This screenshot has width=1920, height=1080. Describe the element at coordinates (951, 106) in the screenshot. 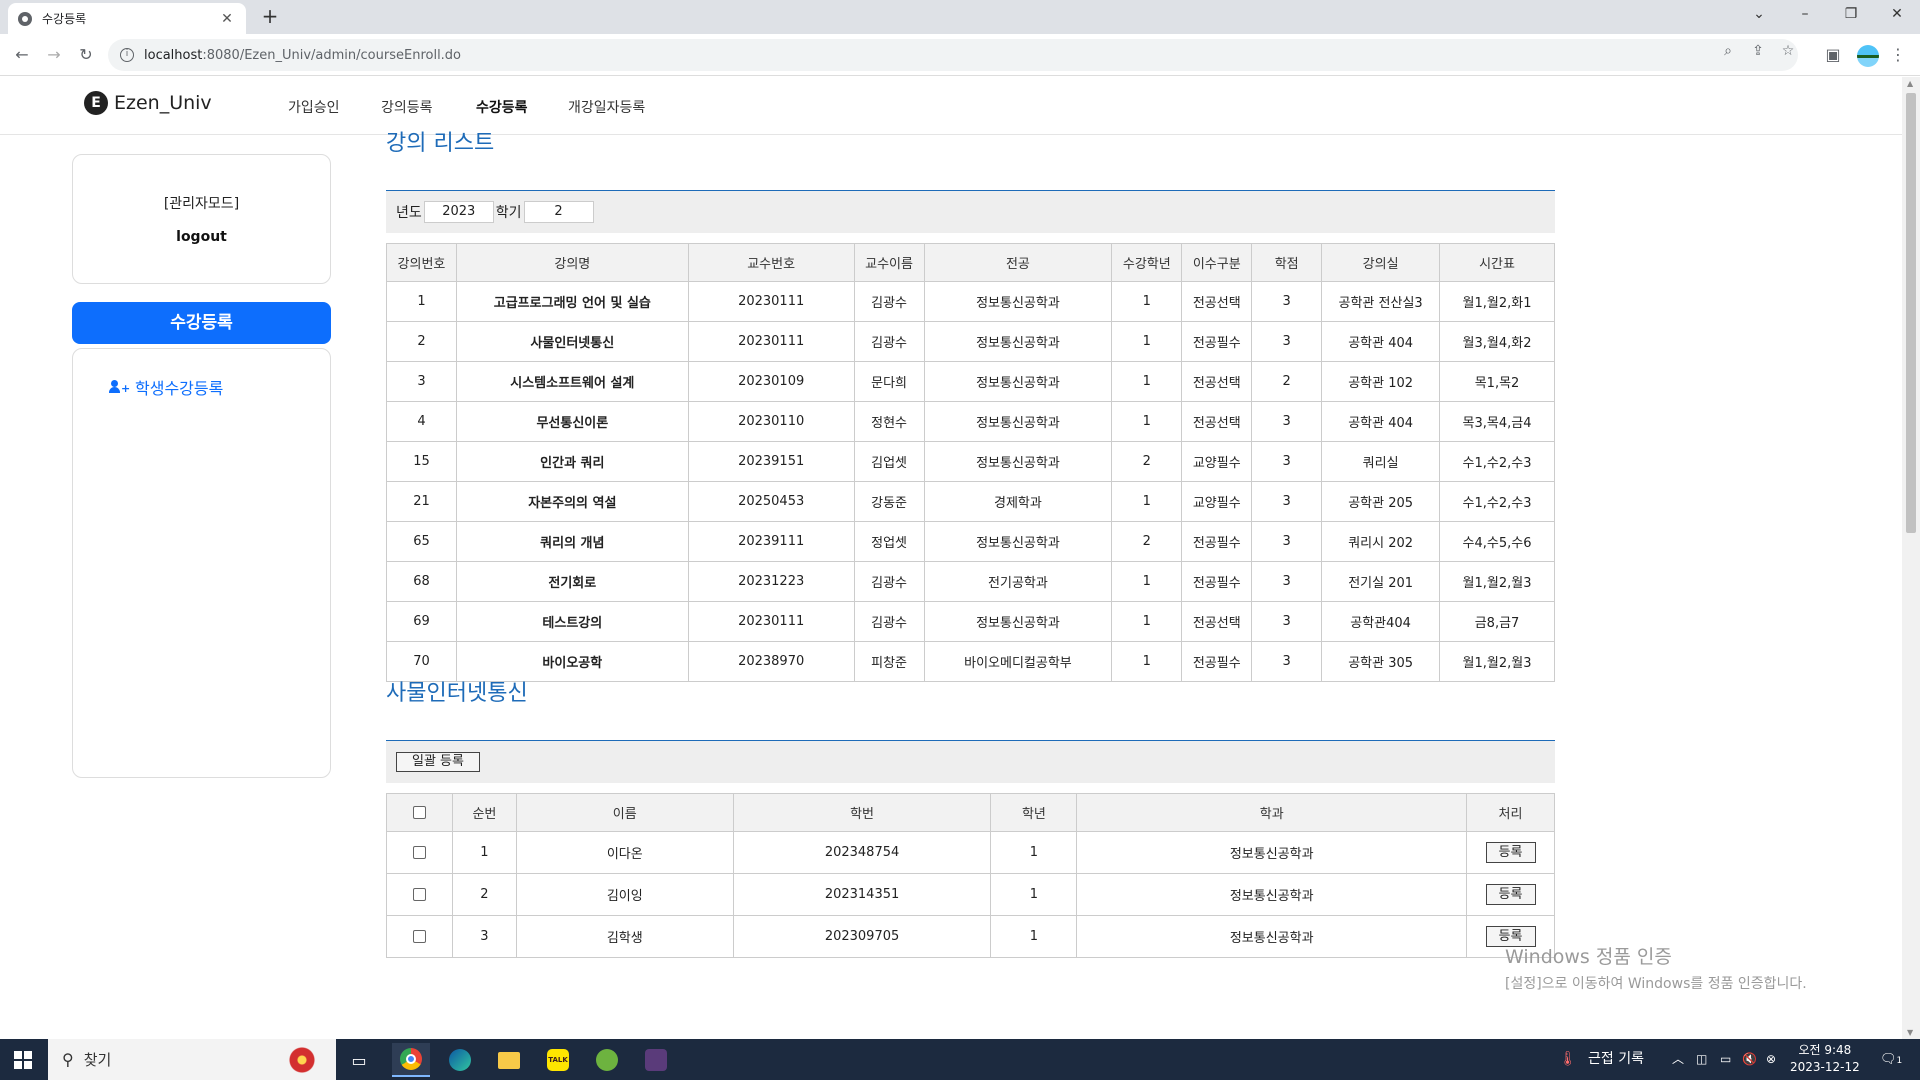

I see `site-navbar: E Ezen_Univ 가입승인 강의등록 수강등록 개강일자등록` at that location.